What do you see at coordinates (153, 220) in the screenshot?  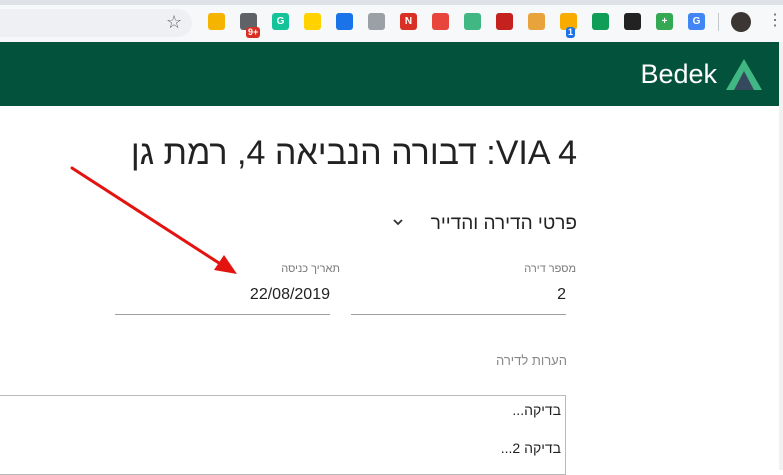 I see `annotation-arrow-icon` at bounding box center [153, 220].